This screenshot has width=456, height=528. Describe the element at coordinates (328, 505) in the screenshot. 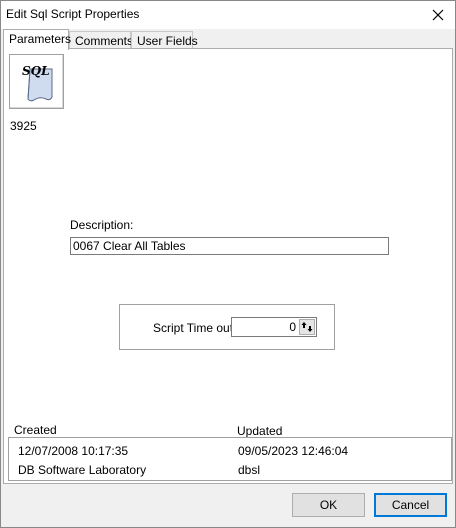

I see `ok-button: OK` at that location.